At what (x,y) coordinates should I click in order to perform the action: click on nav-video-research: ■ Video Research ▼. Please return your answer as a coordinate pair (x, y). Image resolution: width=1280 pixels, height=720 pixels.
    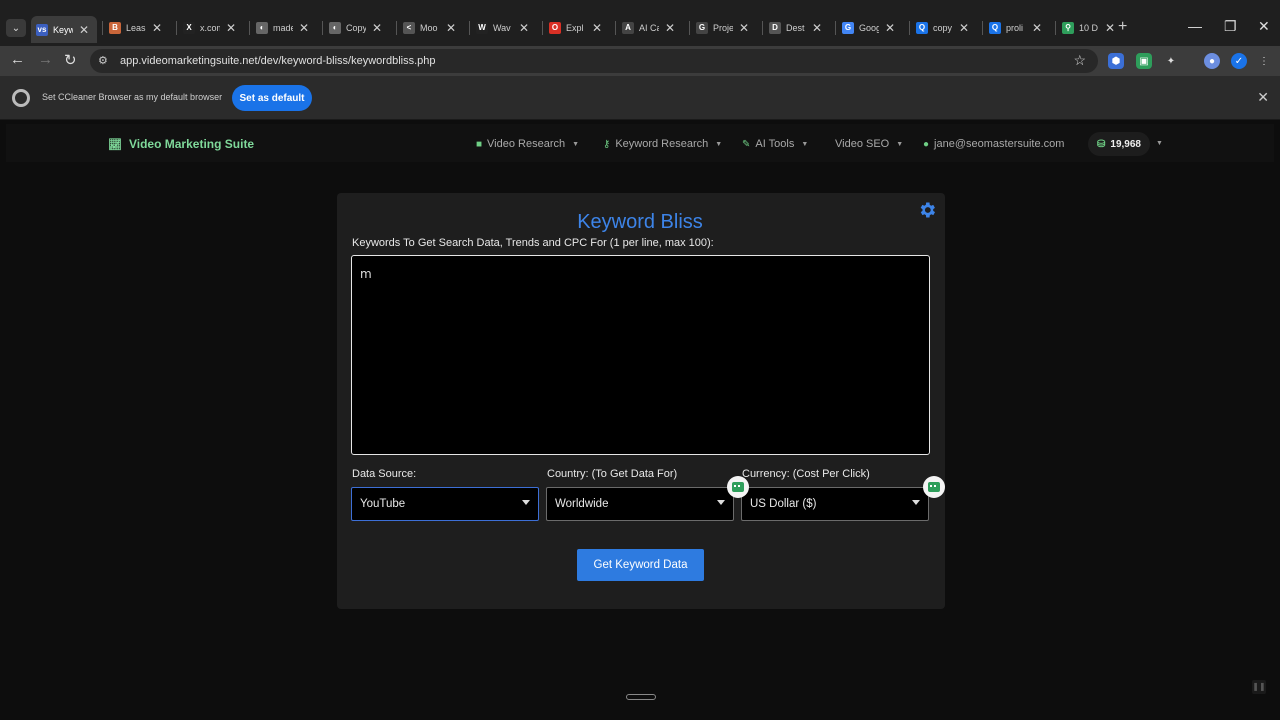
    Looking at the image, I should click on (527, 144).